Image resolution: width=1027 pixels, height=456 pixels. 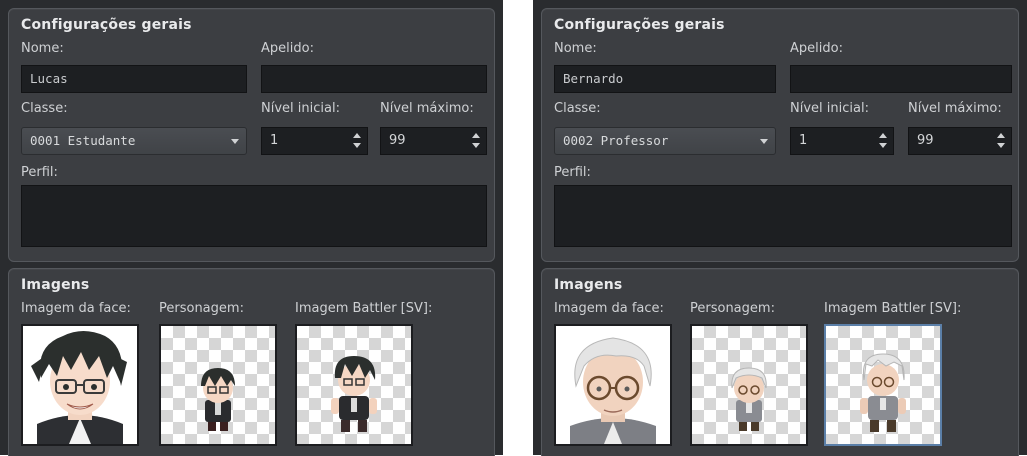 What do you see at coordinates (83, 140) in the screenshot?
I see `class-dropdown-value: 0001 Estudante` at bounding box center [83, 140].